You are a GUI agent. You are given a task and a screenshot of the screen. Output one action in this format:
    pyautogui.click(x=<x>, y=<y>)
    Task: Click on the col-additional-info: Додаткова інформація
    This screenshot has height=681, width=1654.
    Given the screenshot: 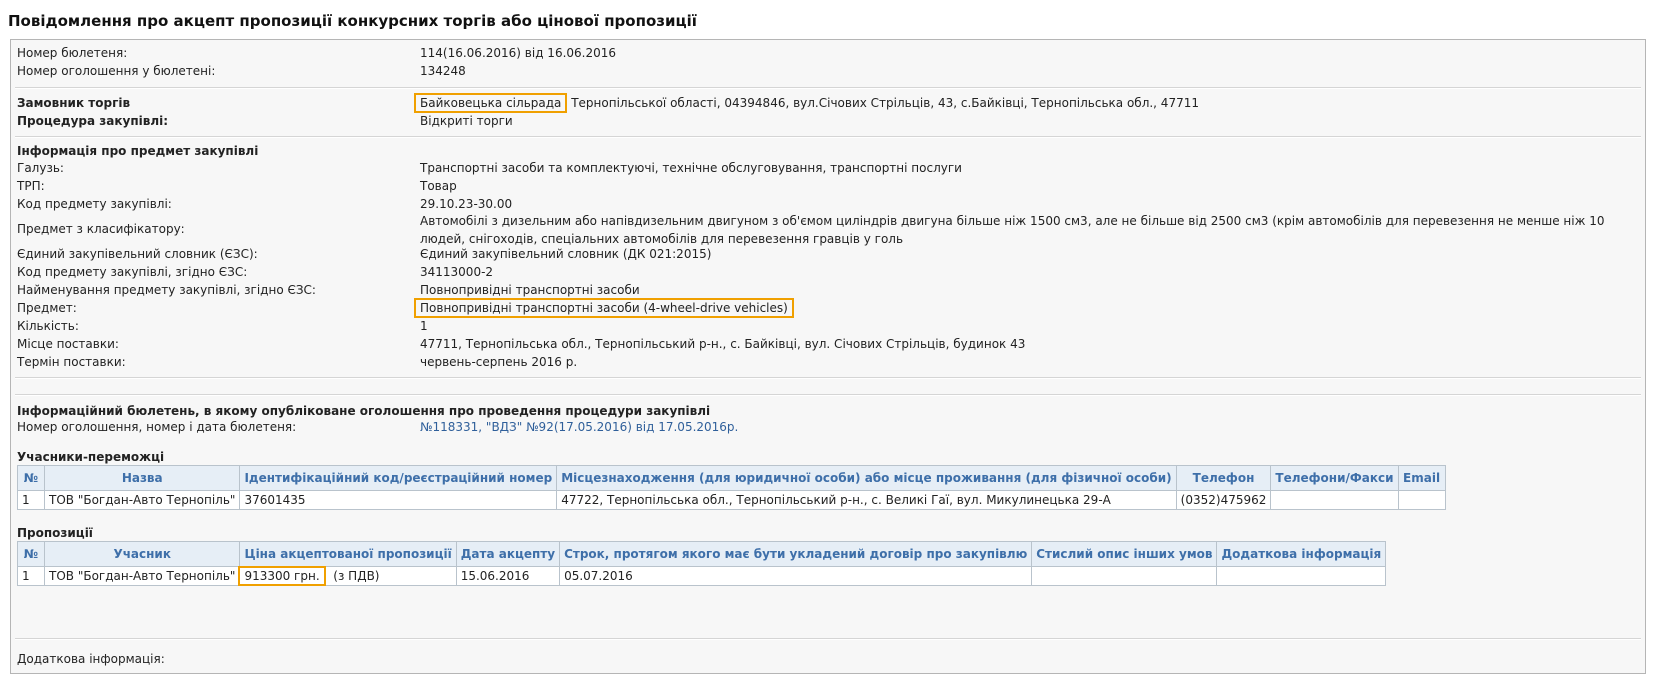 What is the action you would take?
    pyautogui.click(x=1301, y=554)
    